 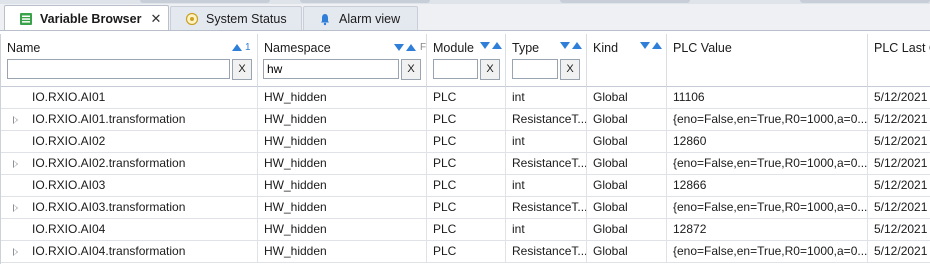 I want to click on namespace-filter-input, so click(x=331, y=69).